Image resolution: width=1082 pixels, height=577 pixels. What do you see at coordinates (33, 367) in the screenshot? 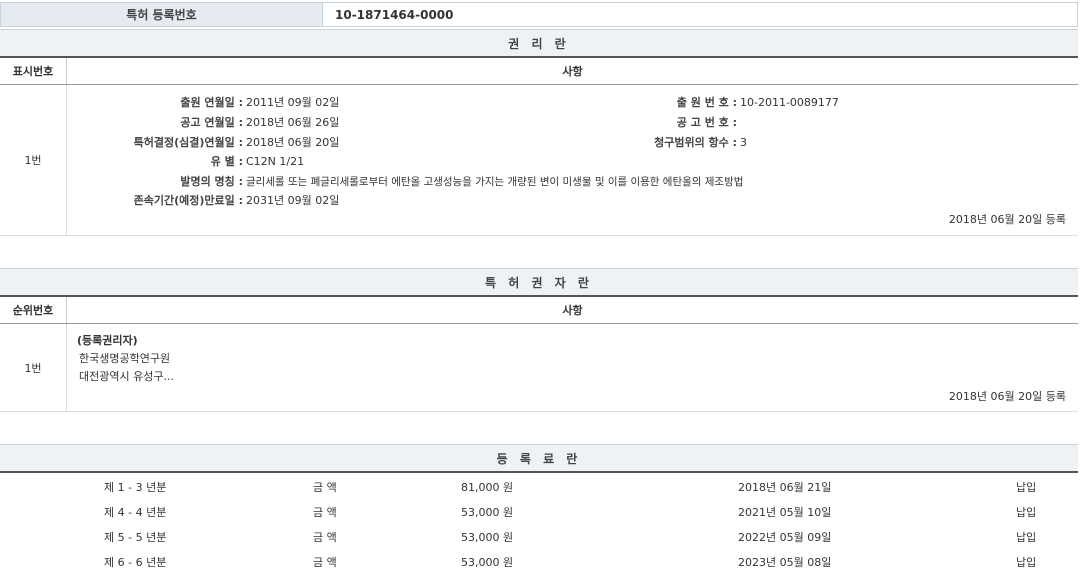
I see `holders-row-index: 1번` at bounding box center [33, 367].